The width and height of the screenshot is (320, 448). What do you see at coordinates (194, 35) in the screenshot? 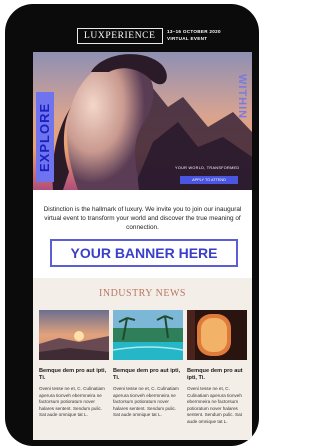
I see `event-info: 13–16 OCTOBER 2020 VIRTUAL EVENT` at bounding box center [194, 35].